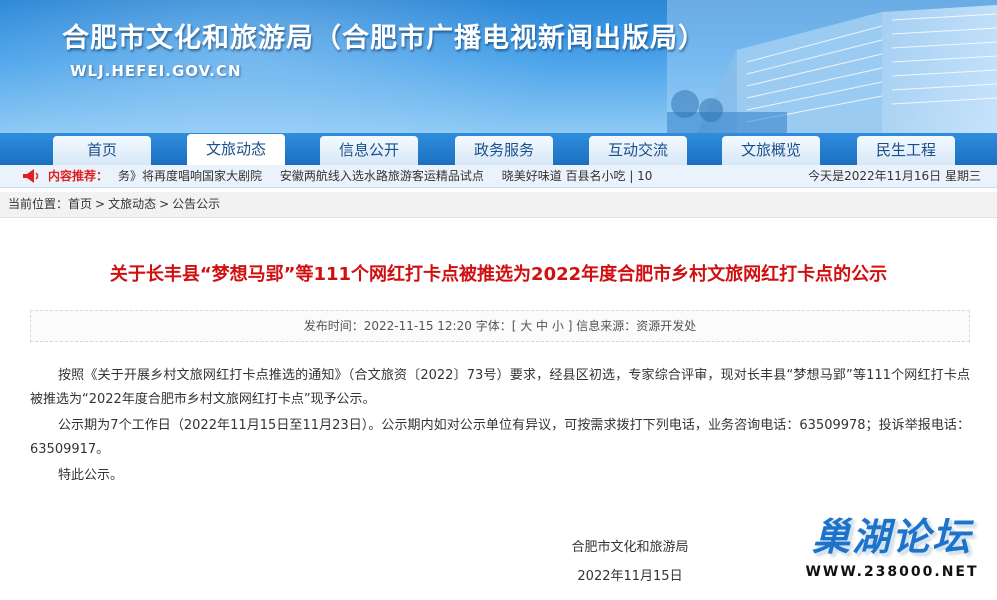 This screenshot has width=997, height=600. I want to click on nav-tab-gov-services: 政务服务, so click(504, 150).